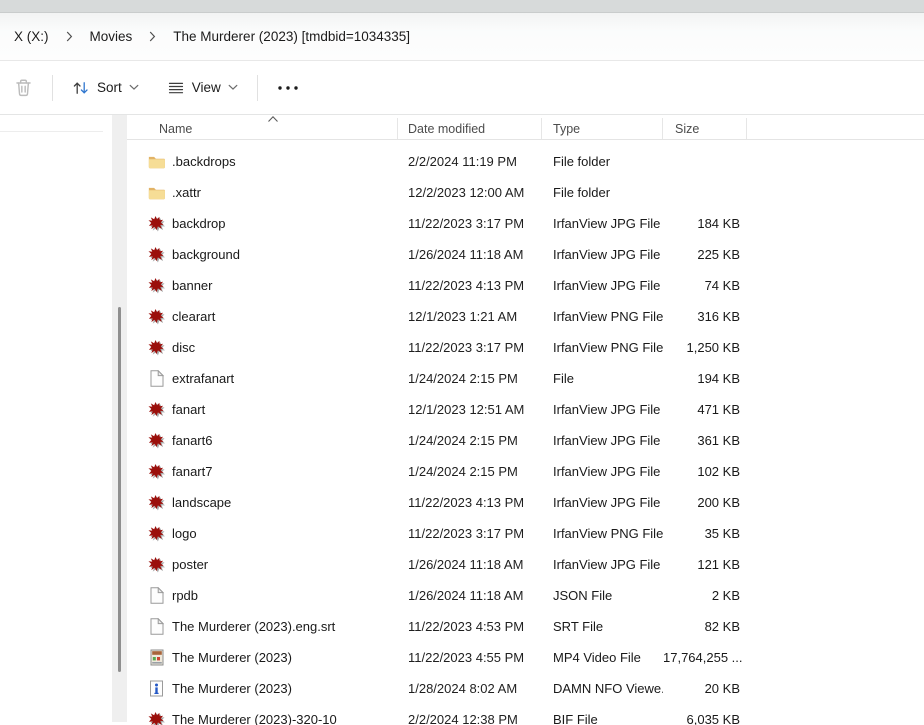 The height and width of the screenshot is (725, 924). Describe the element at coordinates (81, 88) in the screenshot. I see `sort-icon` at that location.